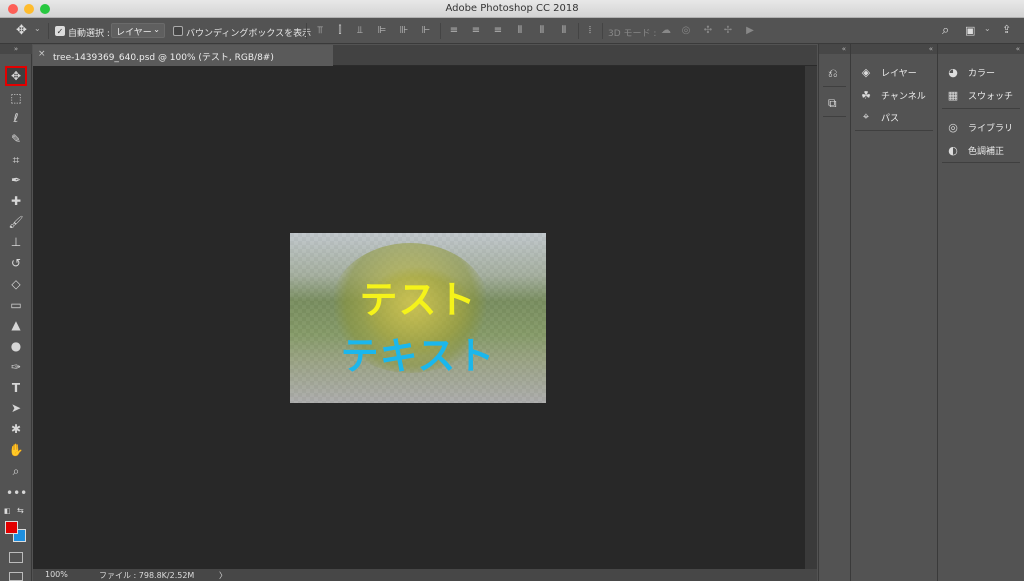  What do you see at coordinates (16, 325) in the screenshot?
I see `blur-tool-icon: ▲` at bounding box center [16, 325].